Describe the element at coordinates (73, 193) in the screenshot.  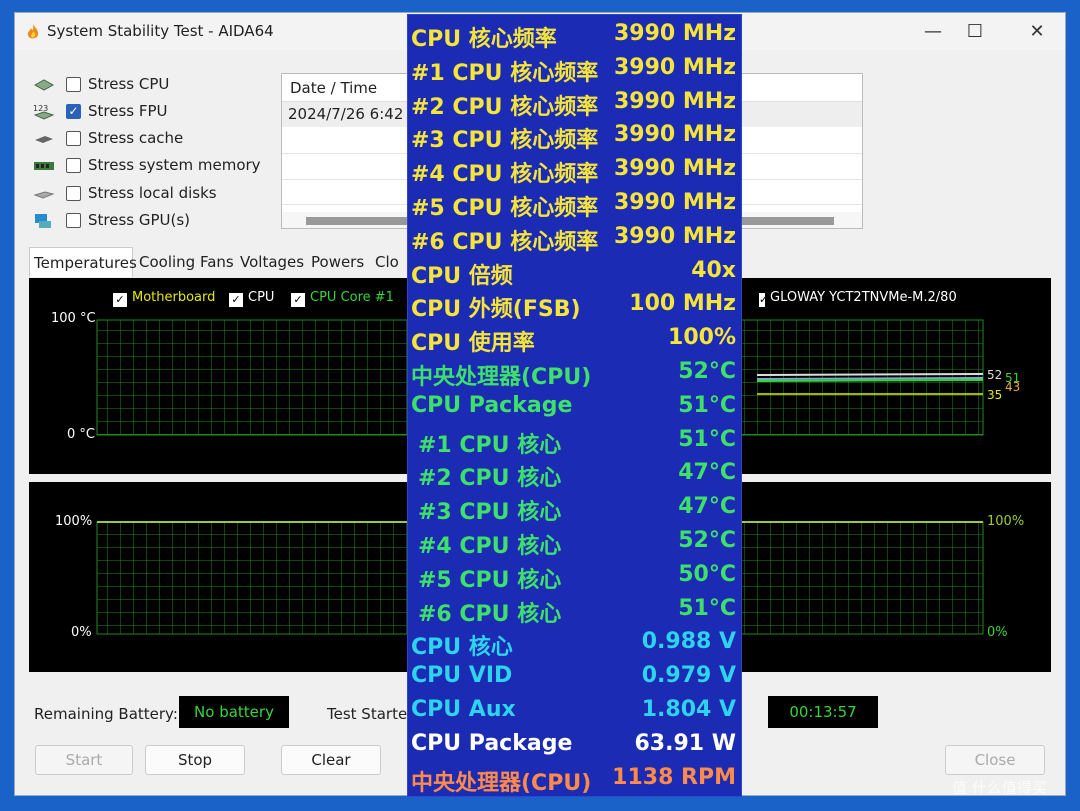
I see `stress-disks-checkbox` at that location.